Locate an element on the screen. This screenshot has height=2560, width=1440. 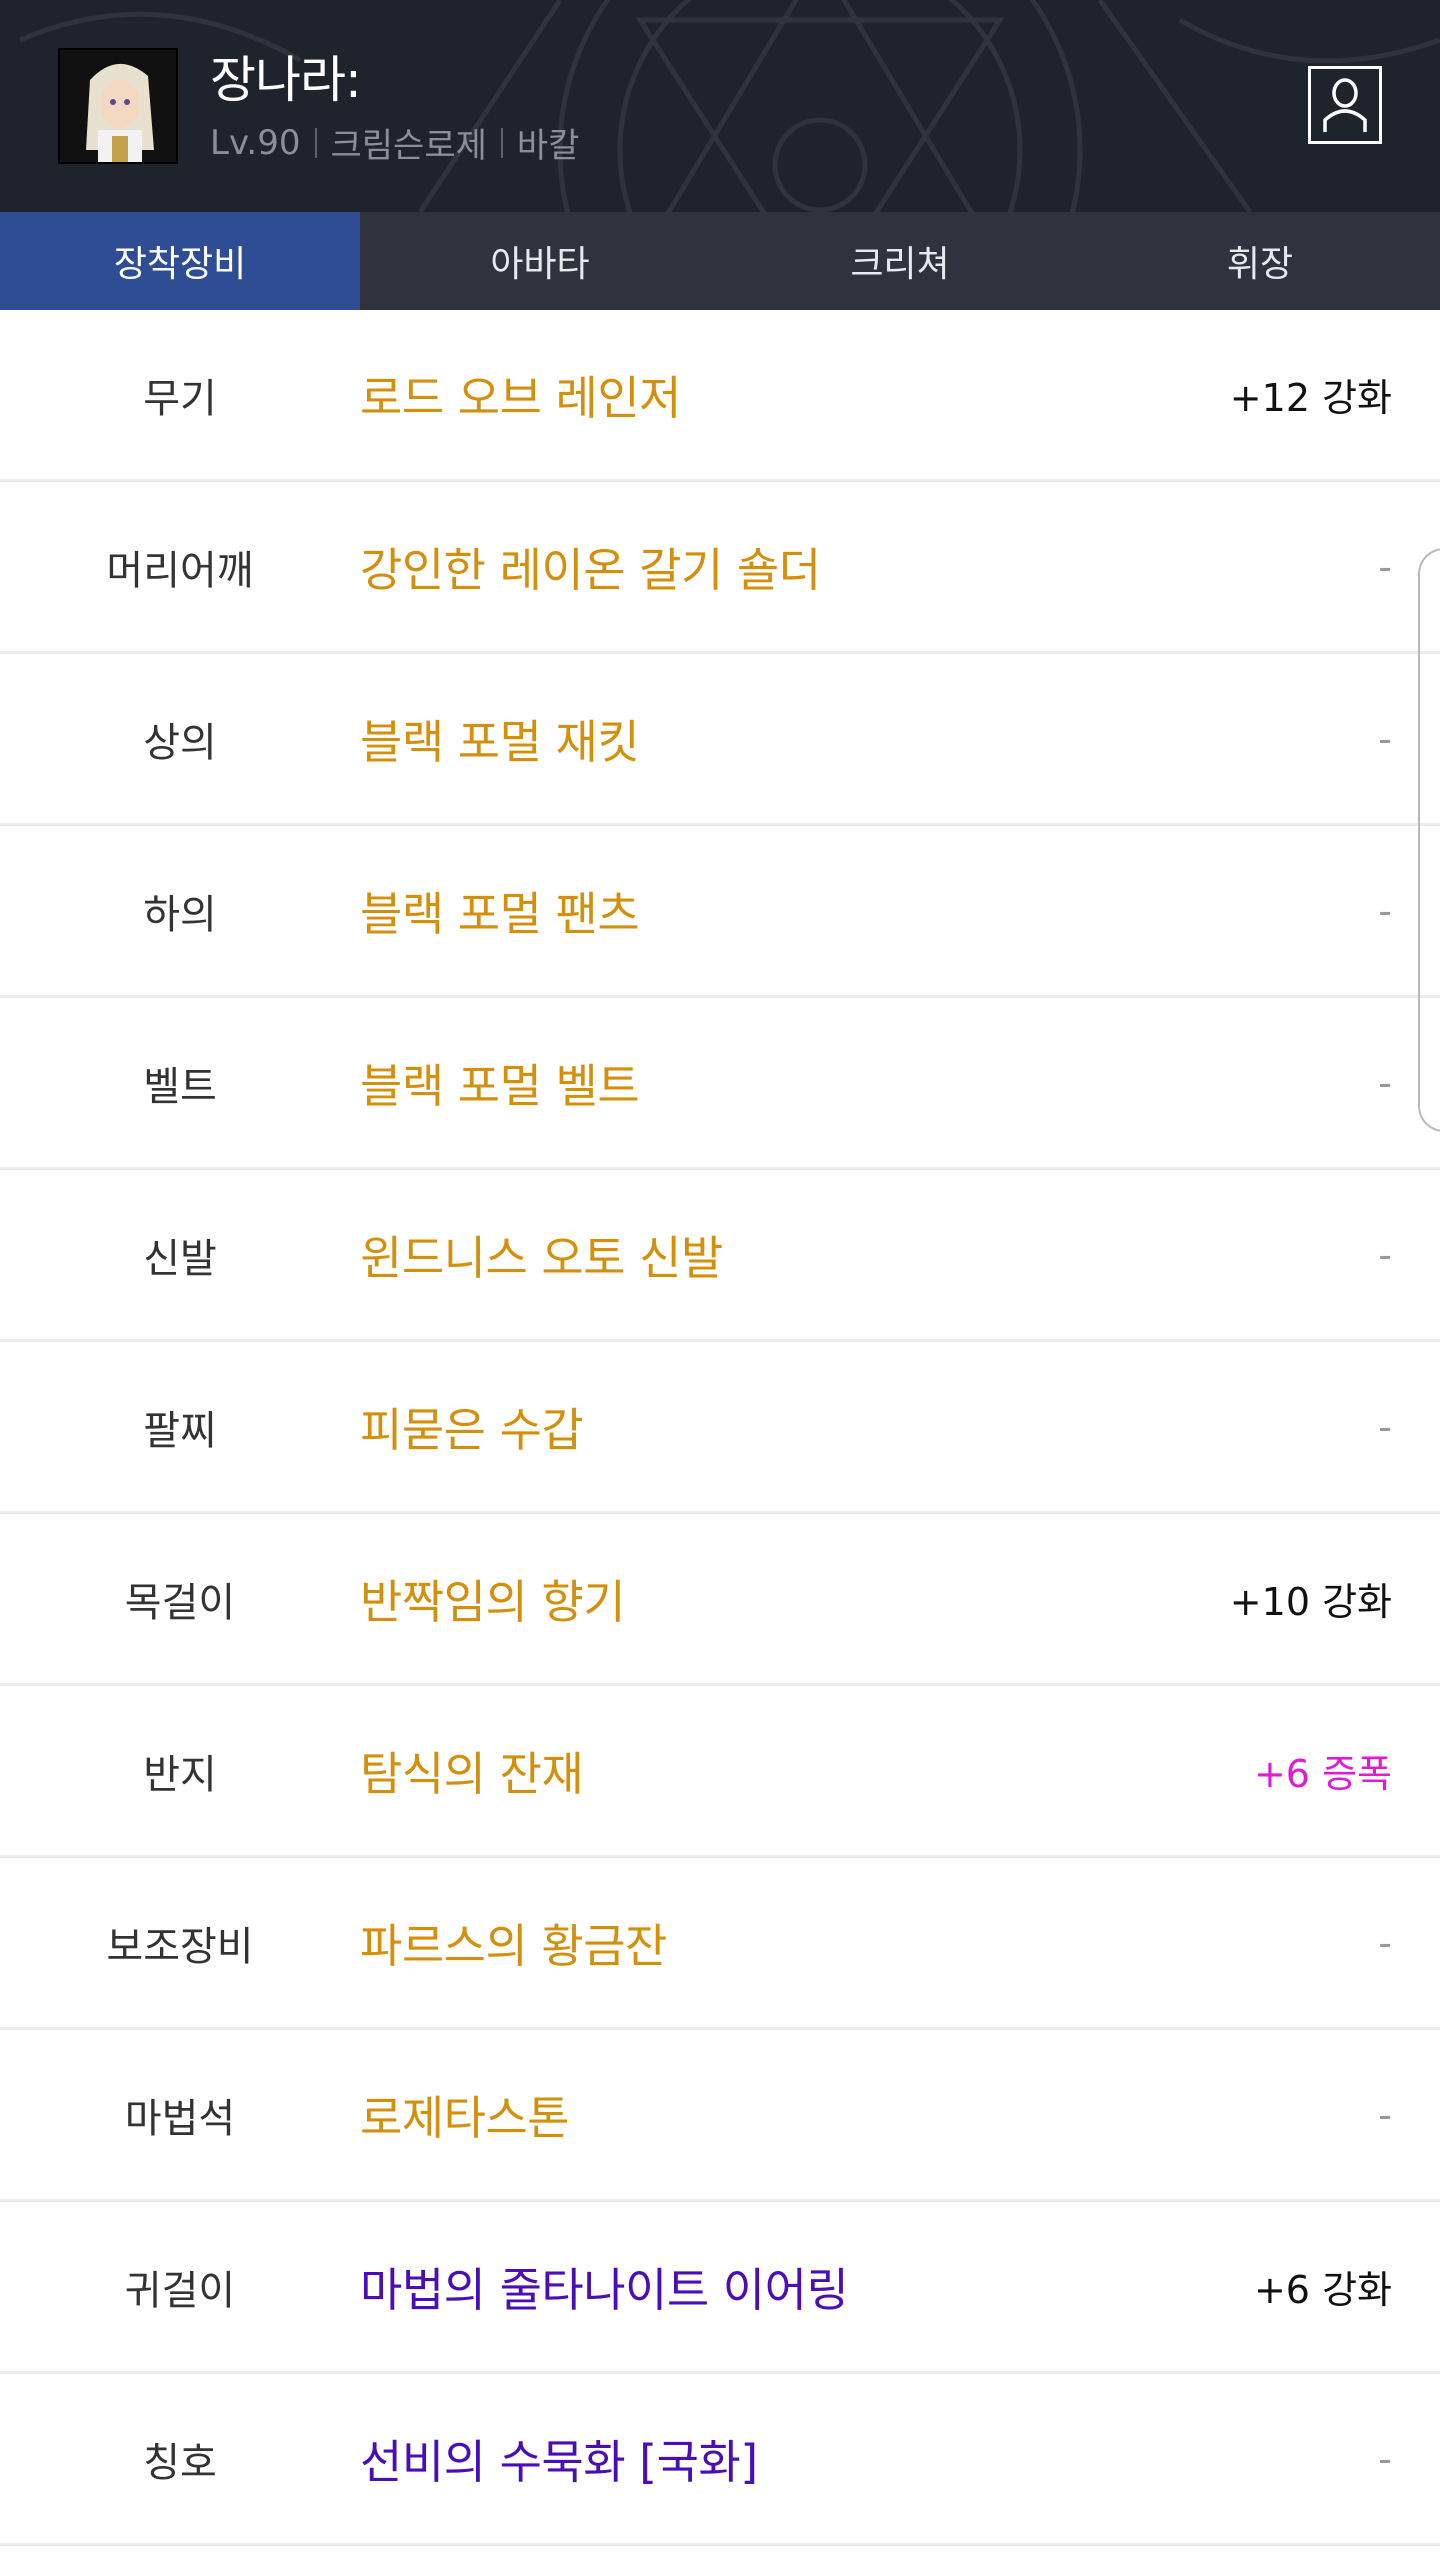
character-avatar is located at coordinates (118, 106).